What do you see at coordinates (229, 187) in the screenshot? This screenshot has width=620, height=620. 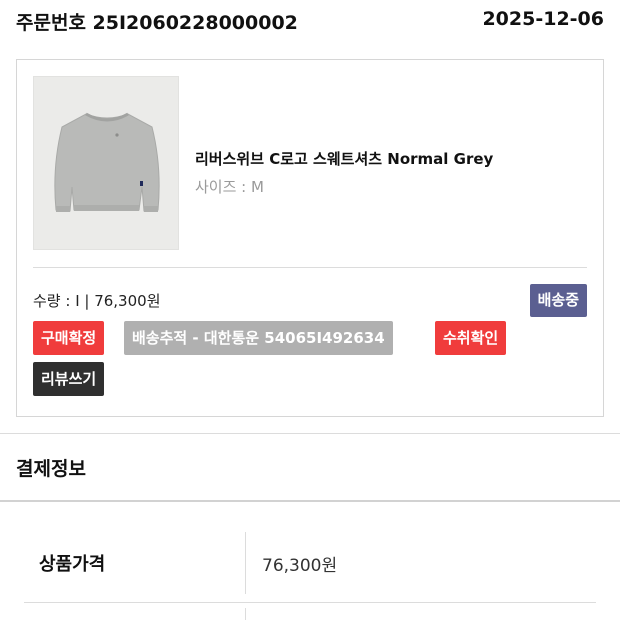 I see `product-option: 사이즈 : M` at bounding box center [229, 187].